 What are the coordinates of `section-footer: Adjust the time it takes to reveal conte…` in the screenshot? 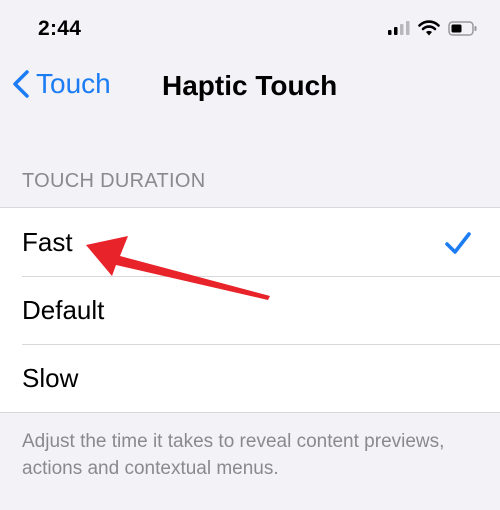 It's located at (233, 455).